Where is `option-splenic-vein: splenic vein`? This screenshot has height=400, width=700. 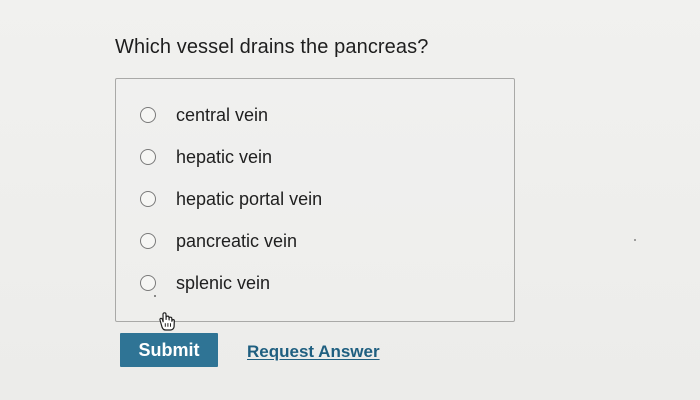
option-splenic-vein: splenic vein is located at coordinates (205, 283).